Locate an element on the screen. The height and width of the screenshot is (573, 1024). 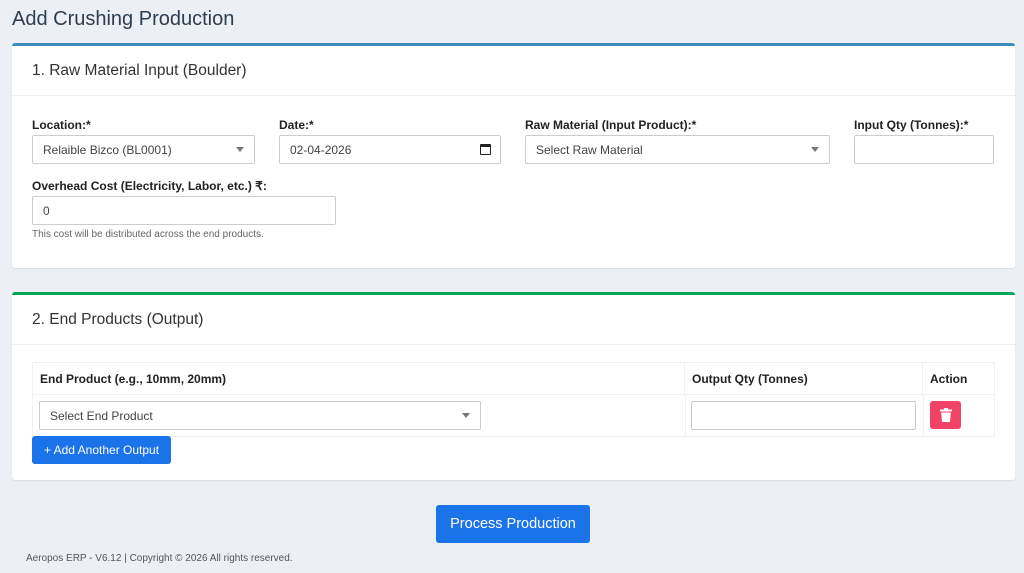
location-select: Relaible Bizco (BL0001) is located at coordinates (143, 149).